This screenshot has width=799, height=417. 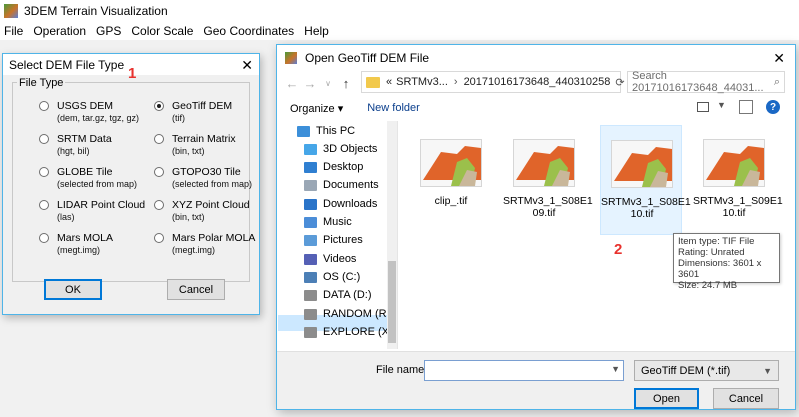 What do you see at coordinates (159, 205) in the screenshot?
I see `radio-xyz-point-cloud` at bounding box center [159, 205].